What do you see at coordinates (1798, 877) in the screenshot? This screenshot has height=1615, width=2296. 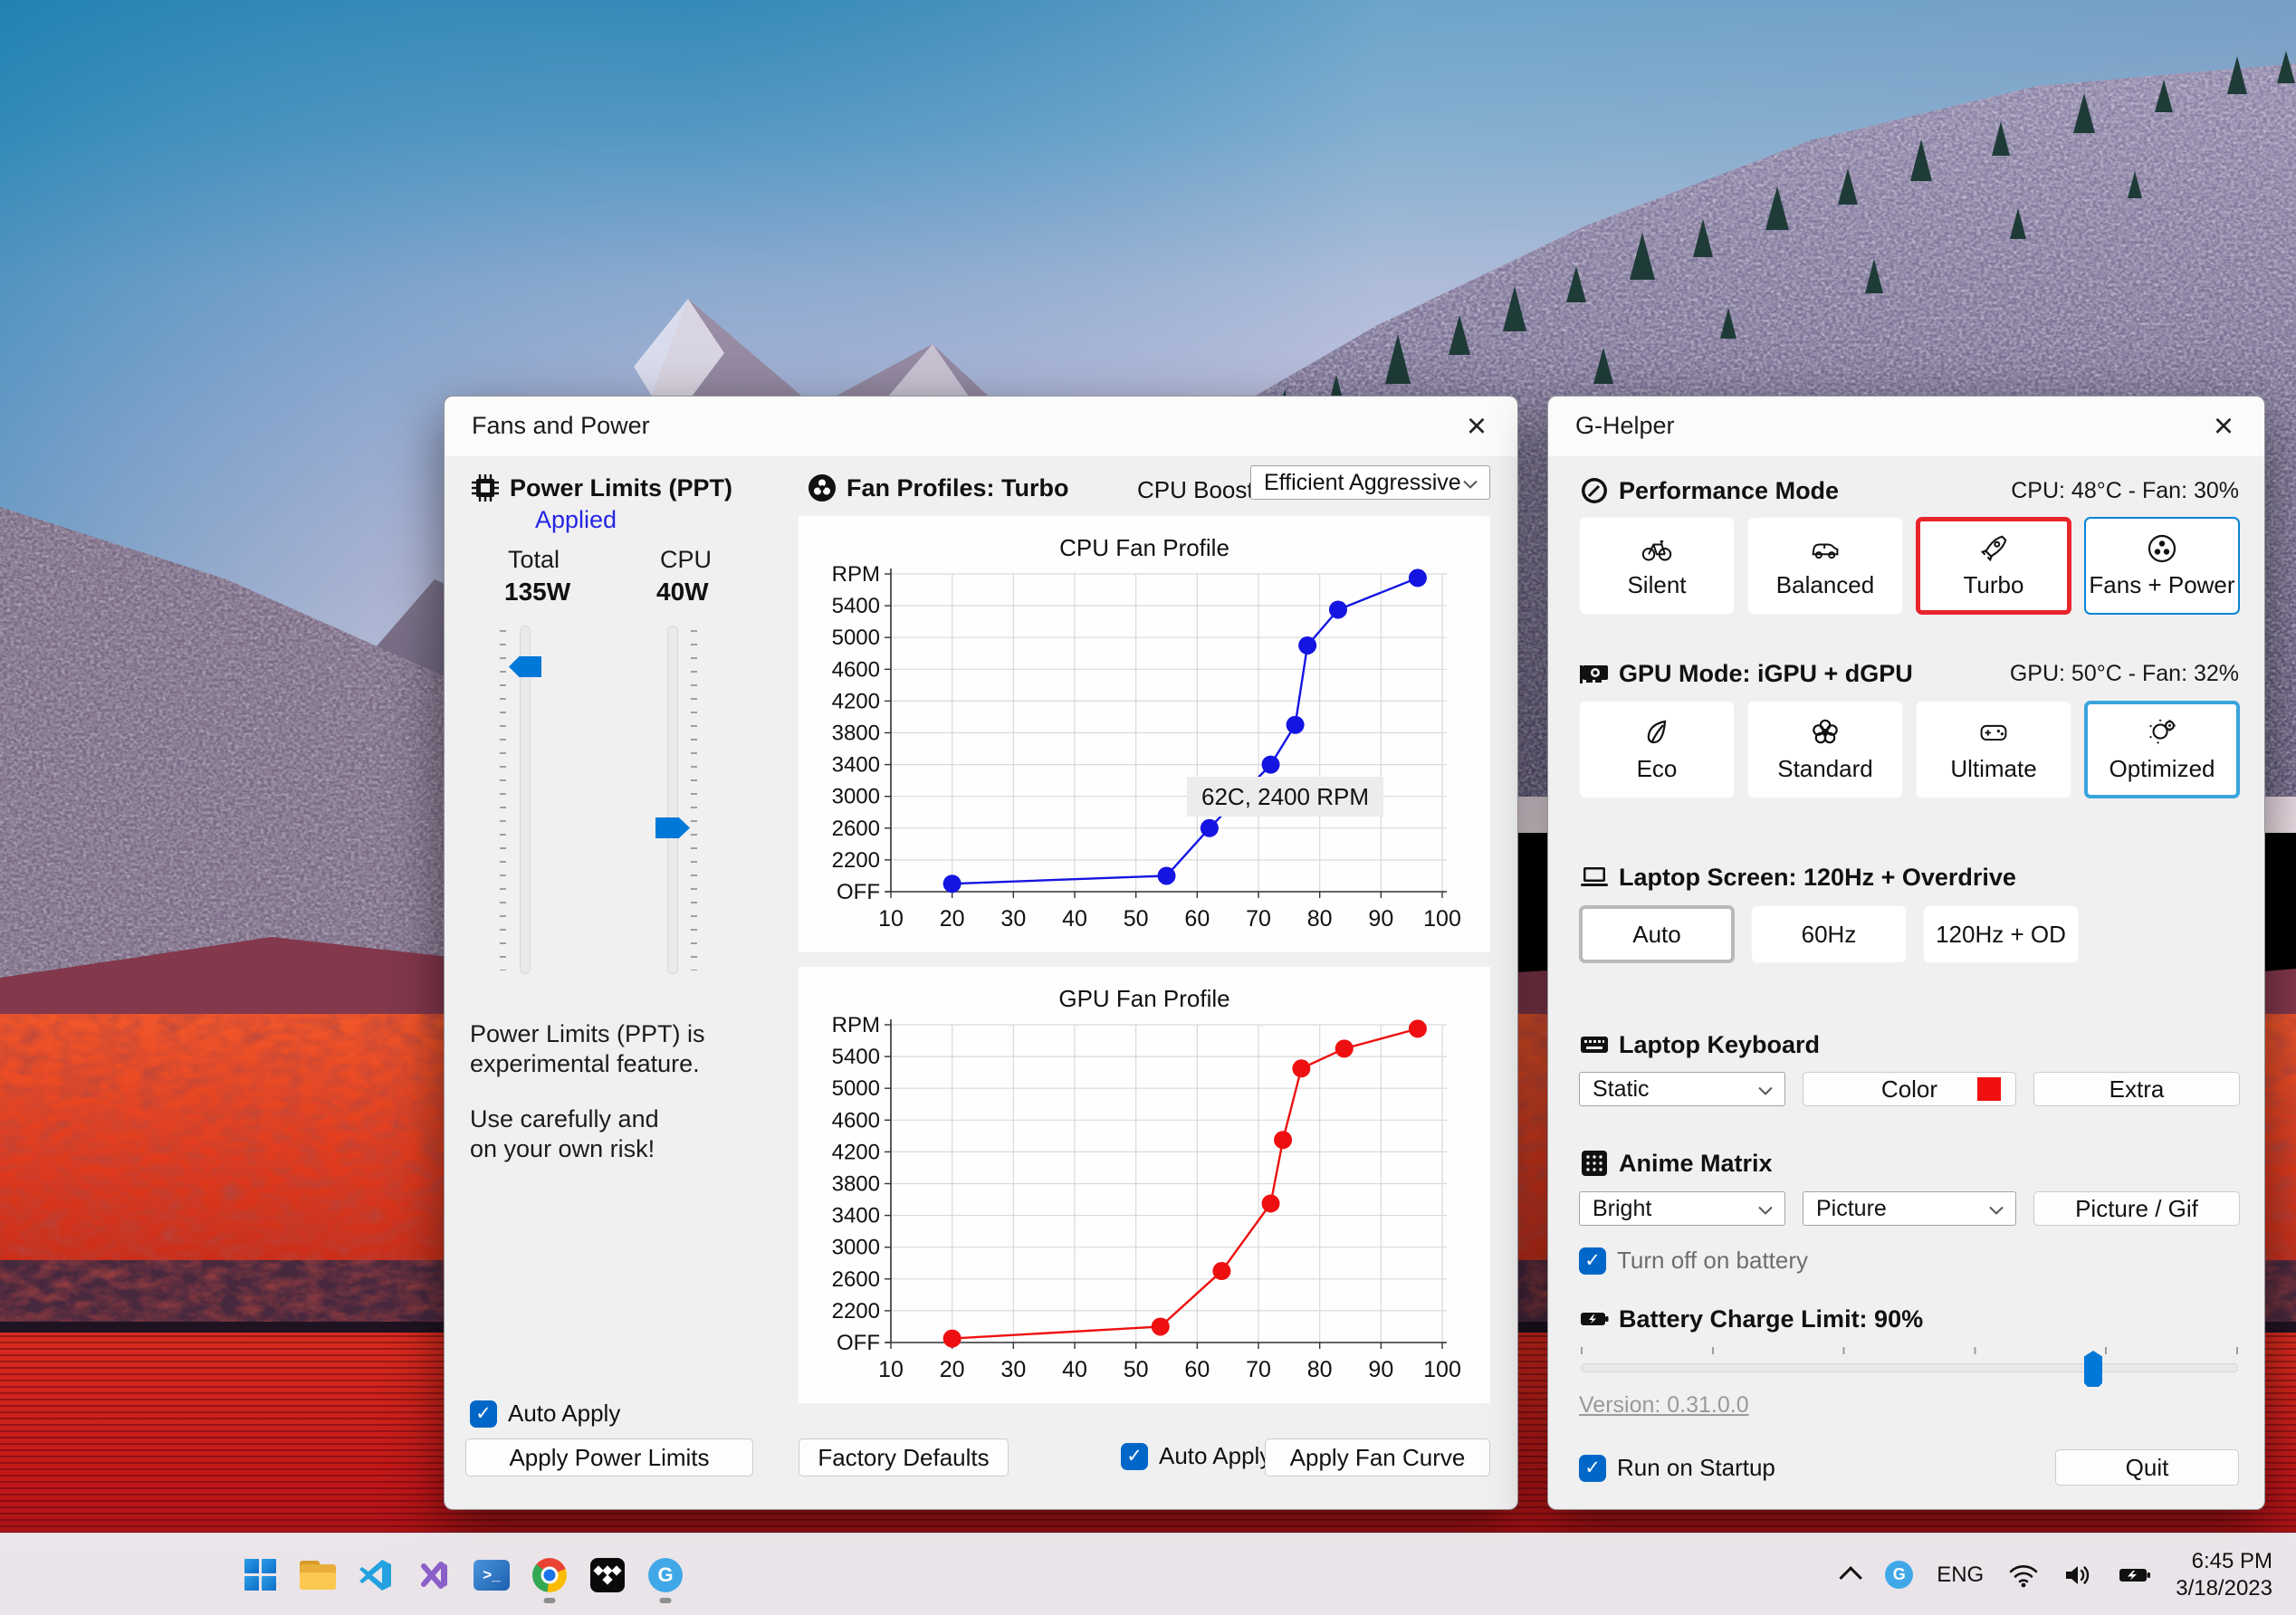 I see `laptop-screen-heading: Laptop Screen: 120Hz + Overdrive` at bounding box center [1798, 877].